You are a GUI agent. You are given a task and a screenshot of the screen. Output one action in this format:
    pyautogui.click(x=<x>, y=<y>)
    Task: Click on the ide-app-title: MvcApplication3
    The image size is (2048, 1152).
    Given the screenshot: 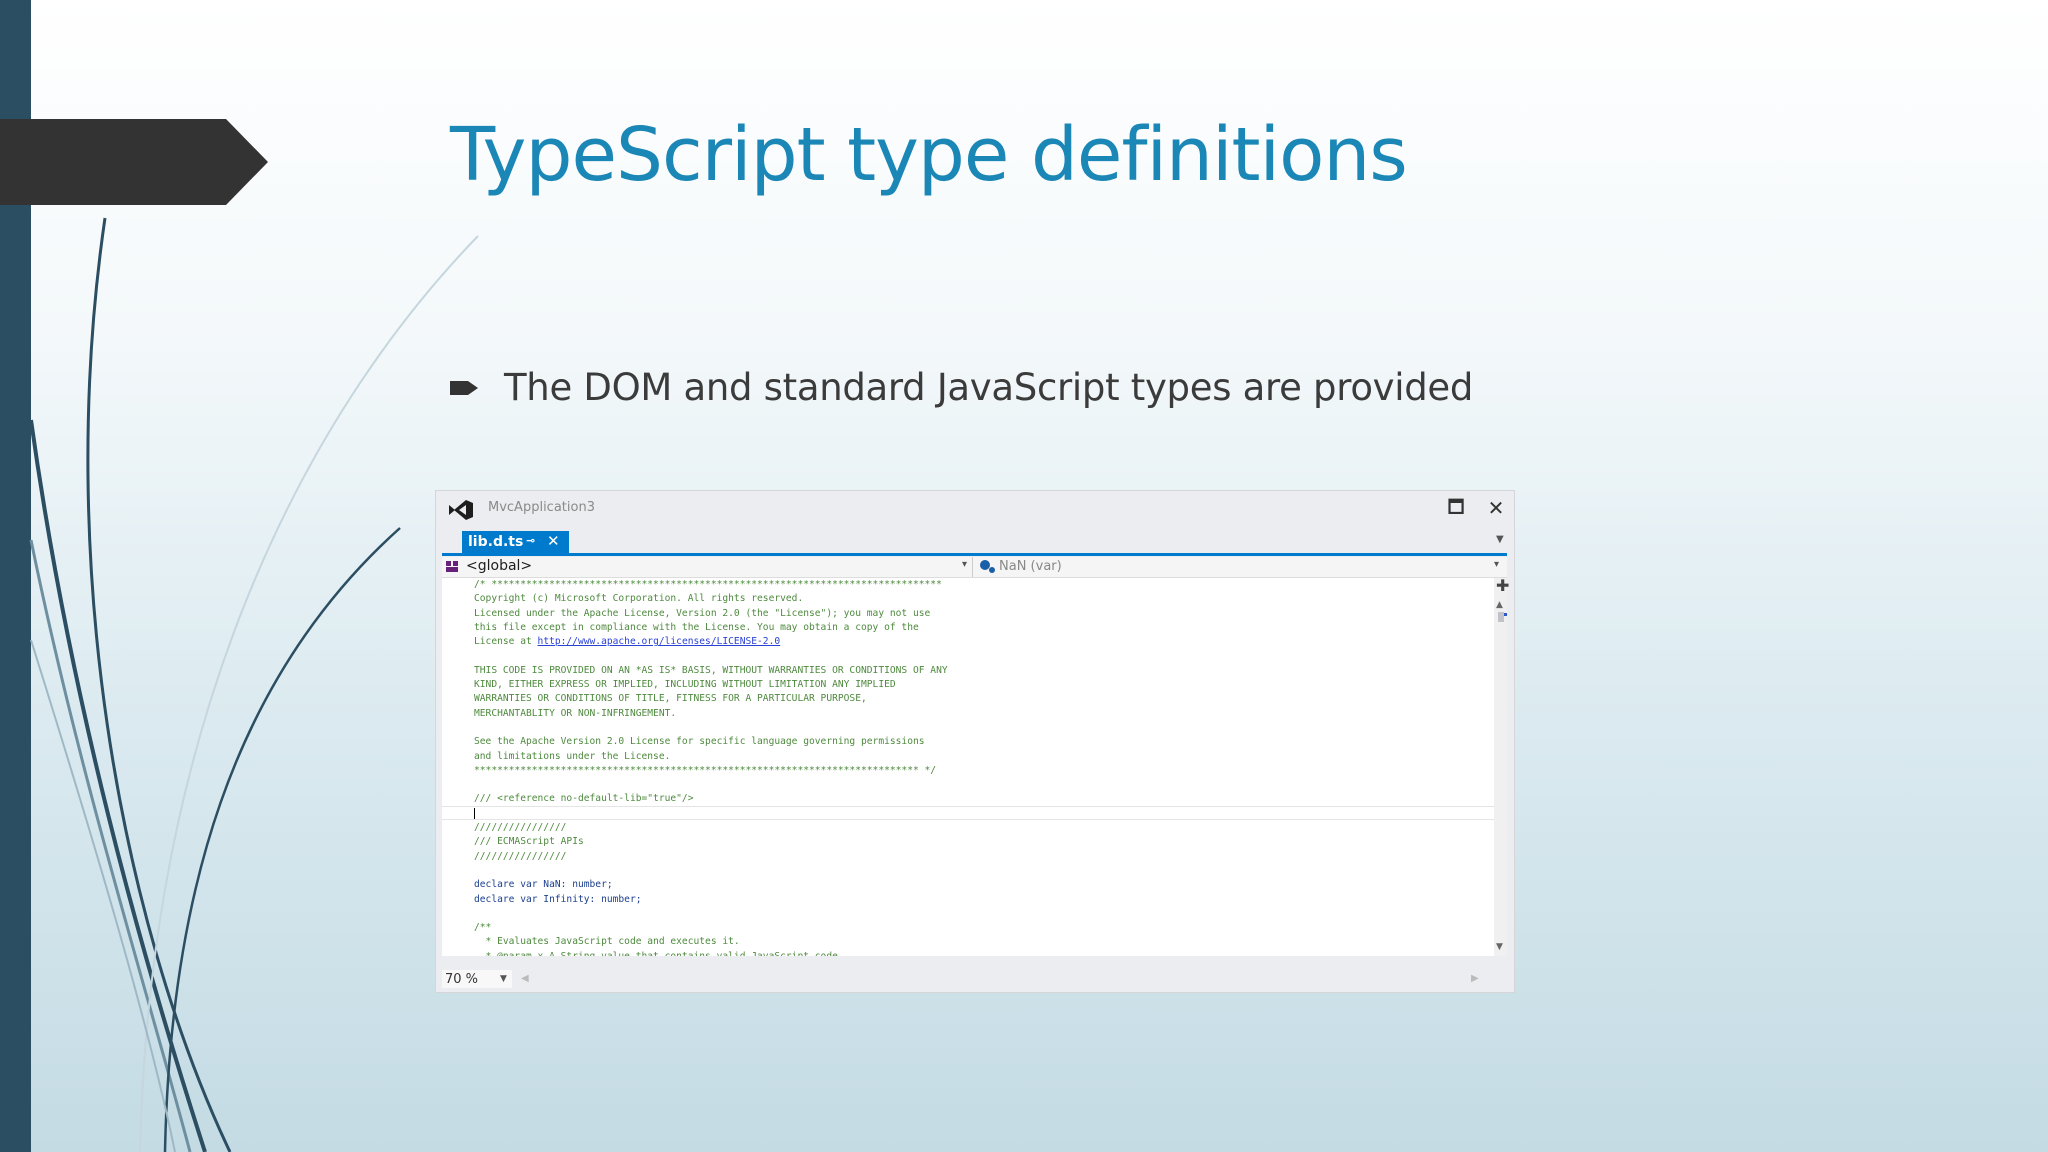 What is the action you would take?
    pyautogui.click(x=541, y=507)
    